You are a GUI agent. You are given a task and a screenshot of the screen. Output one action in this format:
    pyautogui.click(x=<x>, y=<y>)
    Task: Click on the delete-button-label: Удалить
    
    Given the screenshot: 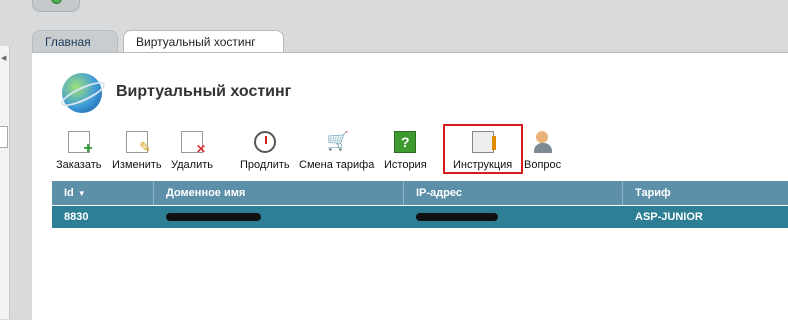 What is the action you would take?
    pyautogui.click(x=192, y=165)
    